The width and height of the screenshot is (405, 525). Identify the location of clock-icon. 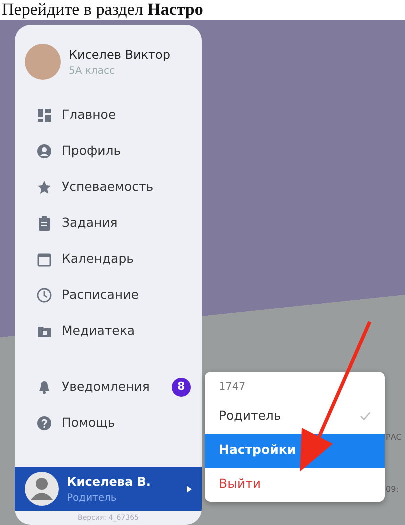
(44, 295).